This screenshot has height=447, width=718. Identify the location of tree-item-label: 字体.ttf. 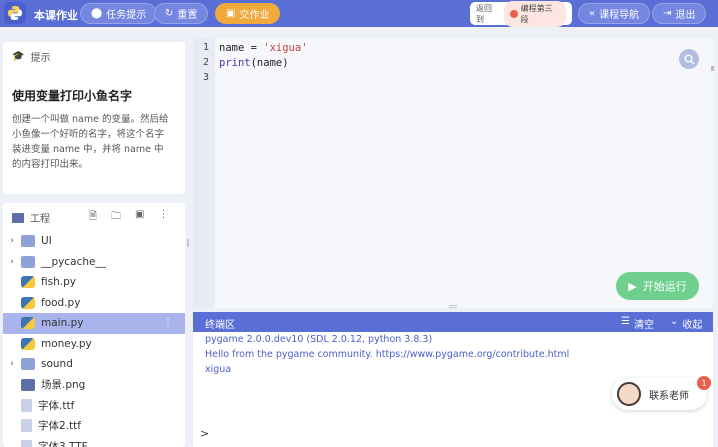
(56, 405).